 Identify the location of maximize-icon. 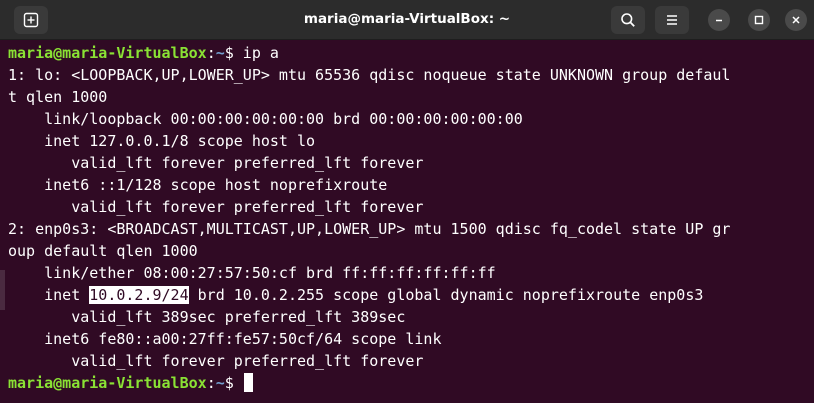
(759, 20).